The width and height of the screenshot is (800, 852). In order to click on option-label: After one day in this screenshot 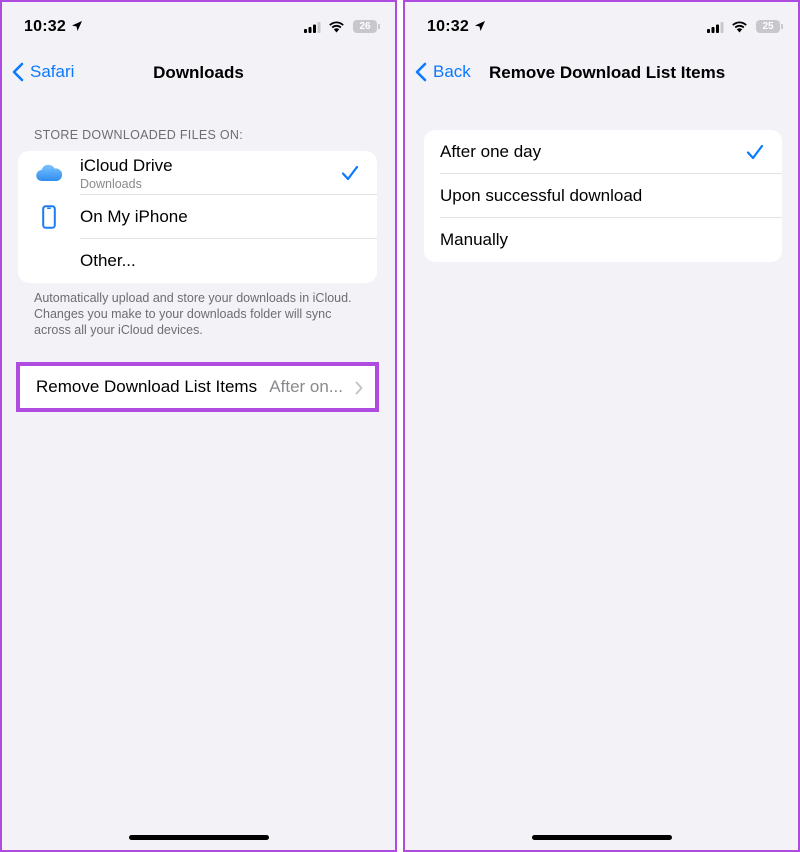, I will do `click(491, 151)`.